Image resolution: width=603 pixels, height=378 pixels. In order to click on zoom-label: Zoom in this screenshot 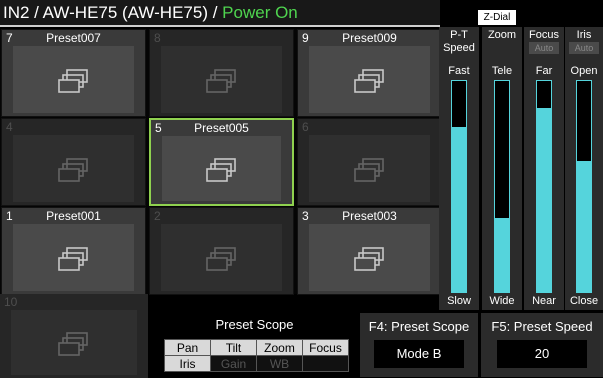, I will do `click(502, 35)`.